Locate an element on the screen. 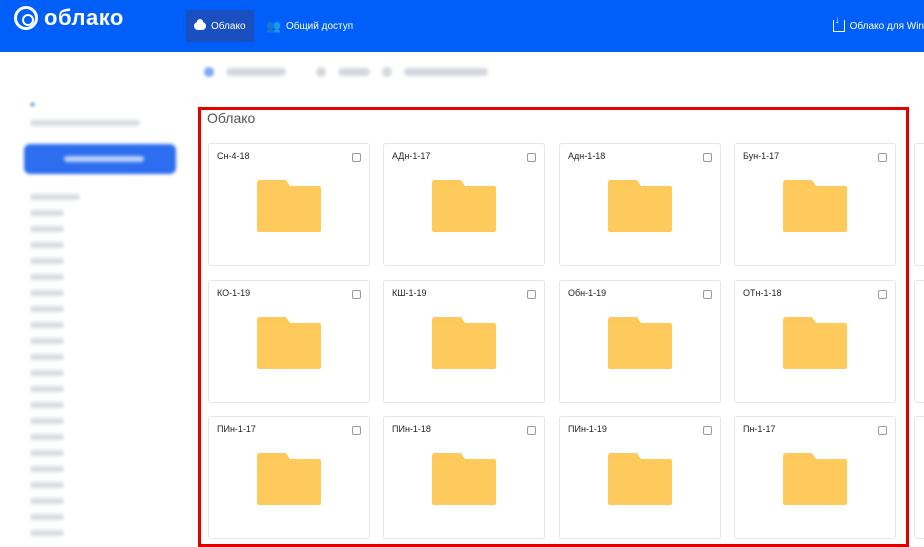 Image resolution: width=924 pixels, height=547 pixels. download-link-label: Облако для Win is located at coordinates (886, 26).